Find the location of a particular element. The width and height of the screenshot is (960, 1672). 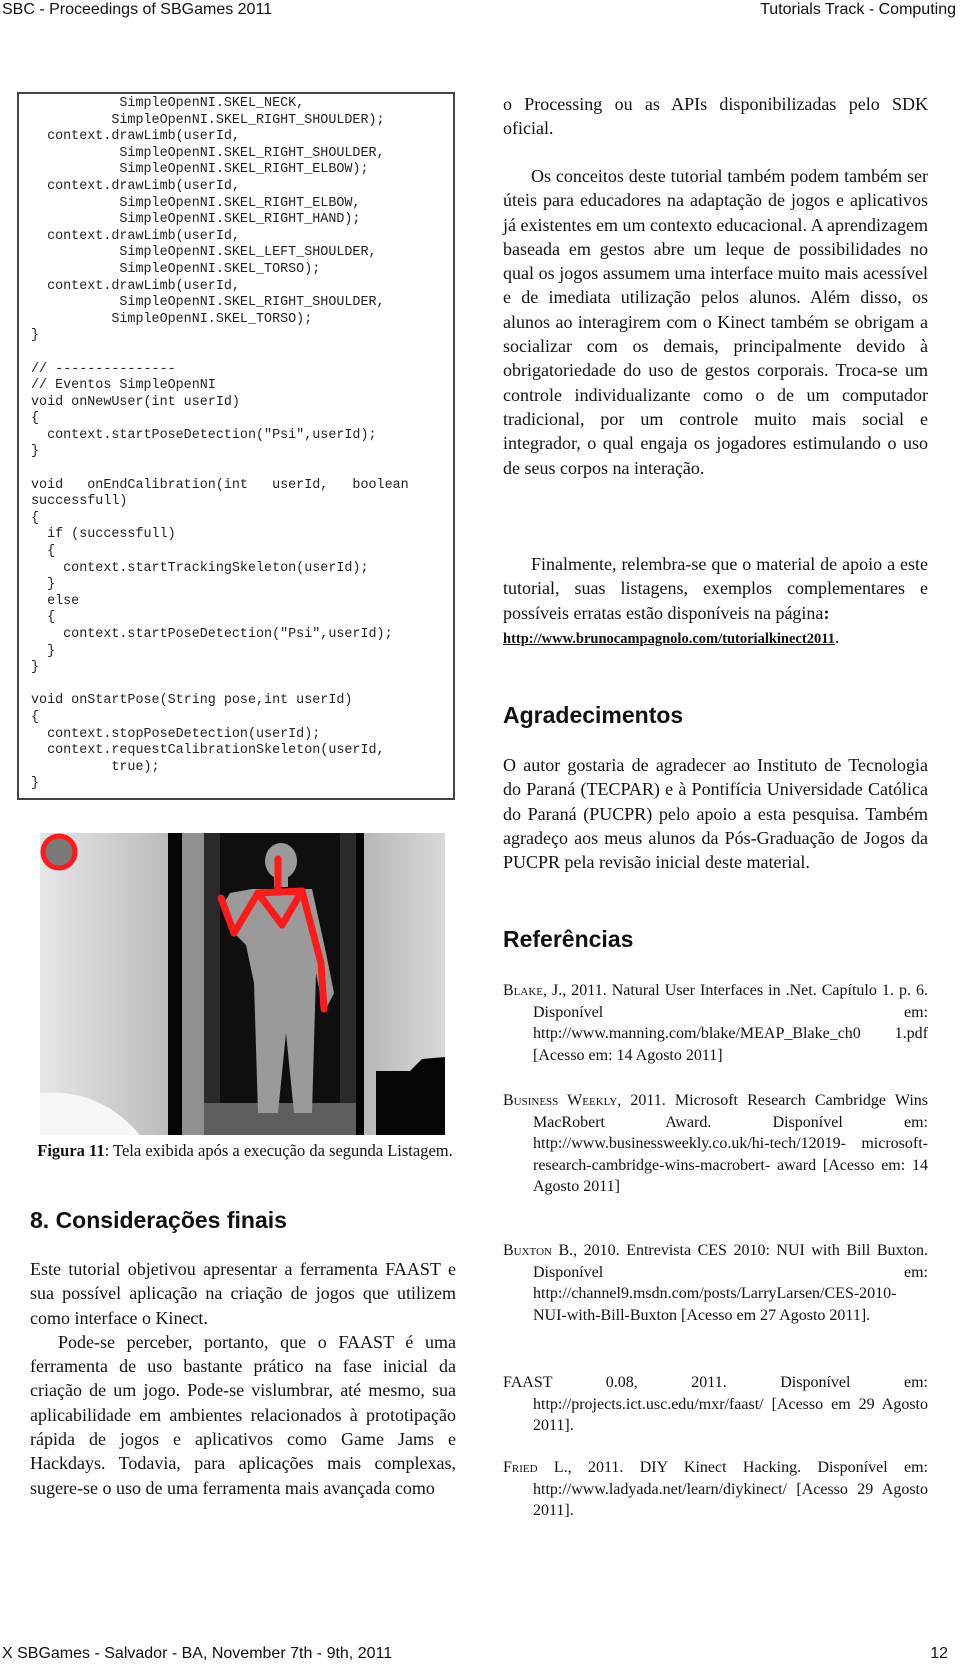

colon: : is located at coordinates (826, 612).